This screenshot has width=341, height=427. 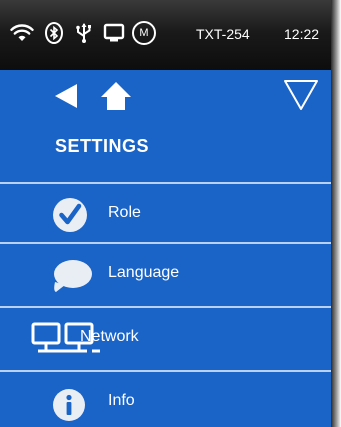 I want to click on device-edge-shadow, so click(x=336, y=213).